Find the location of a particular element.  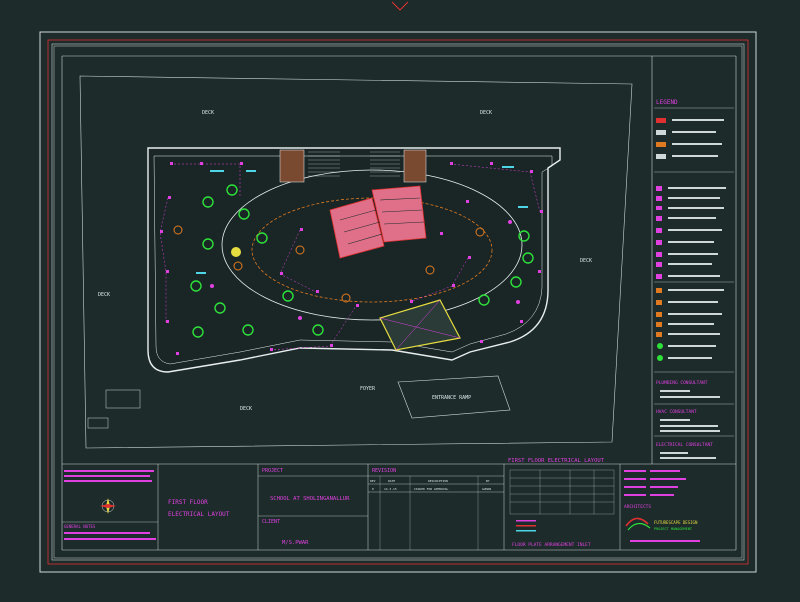

company-bar is located at coordinates (665, 541).